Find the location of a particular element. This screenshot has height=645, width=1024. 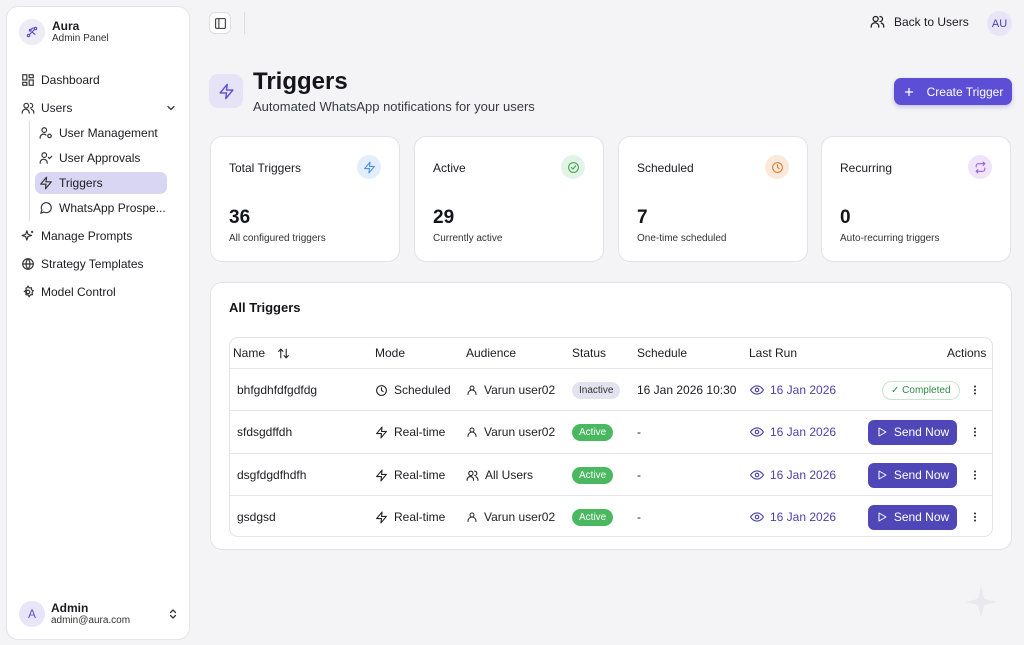

back-to-users-label: Back to Users is located at coordinates (931, 21).